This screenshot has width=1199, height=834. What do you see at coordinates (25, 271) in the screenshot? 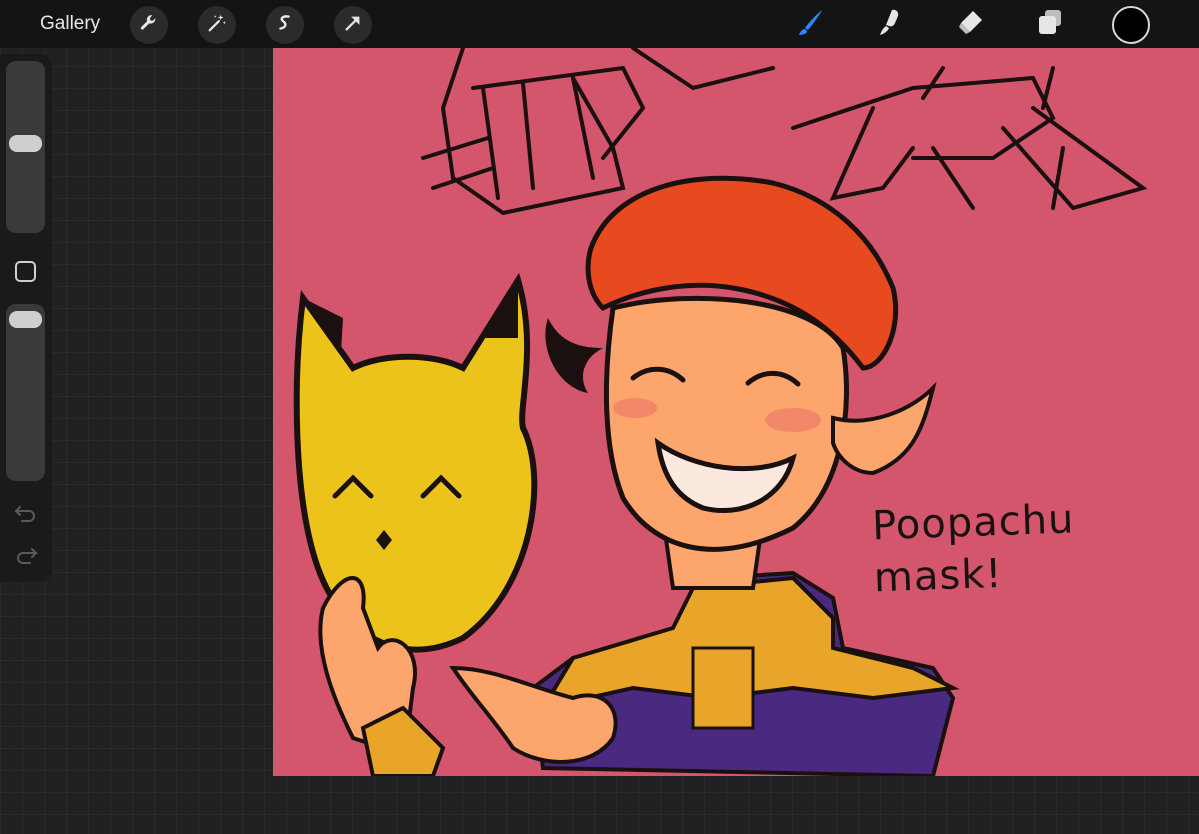
I see `modify-button` at bounding box center [25, 271].